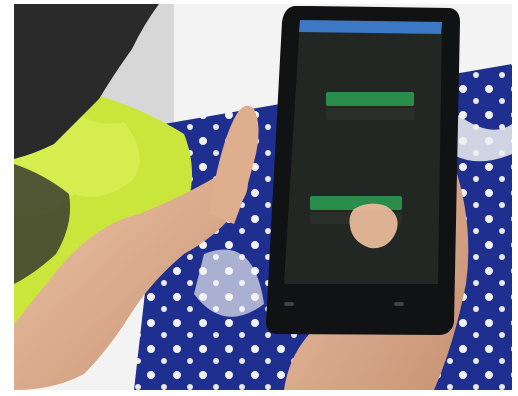 Image resolution: width=518 pixels, height=396 pixels. Describe the element at coordinates (370, 114) in the screenshot. I see `question-1-other-option` at that location.